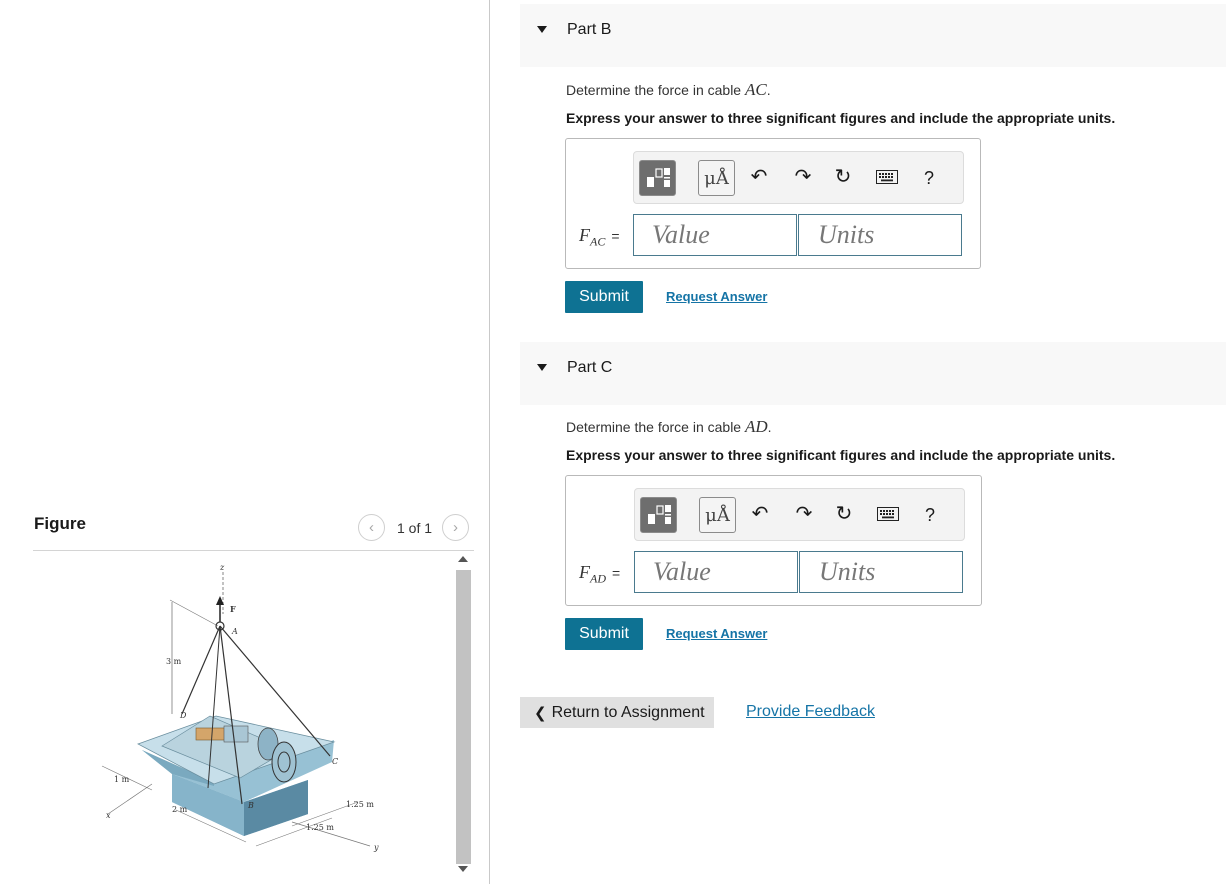  What do you see at coordinates (716, 296) in the screenshot?
I see `part-b-request-answer-link: Request Answer` at bounding box center [716, 296].